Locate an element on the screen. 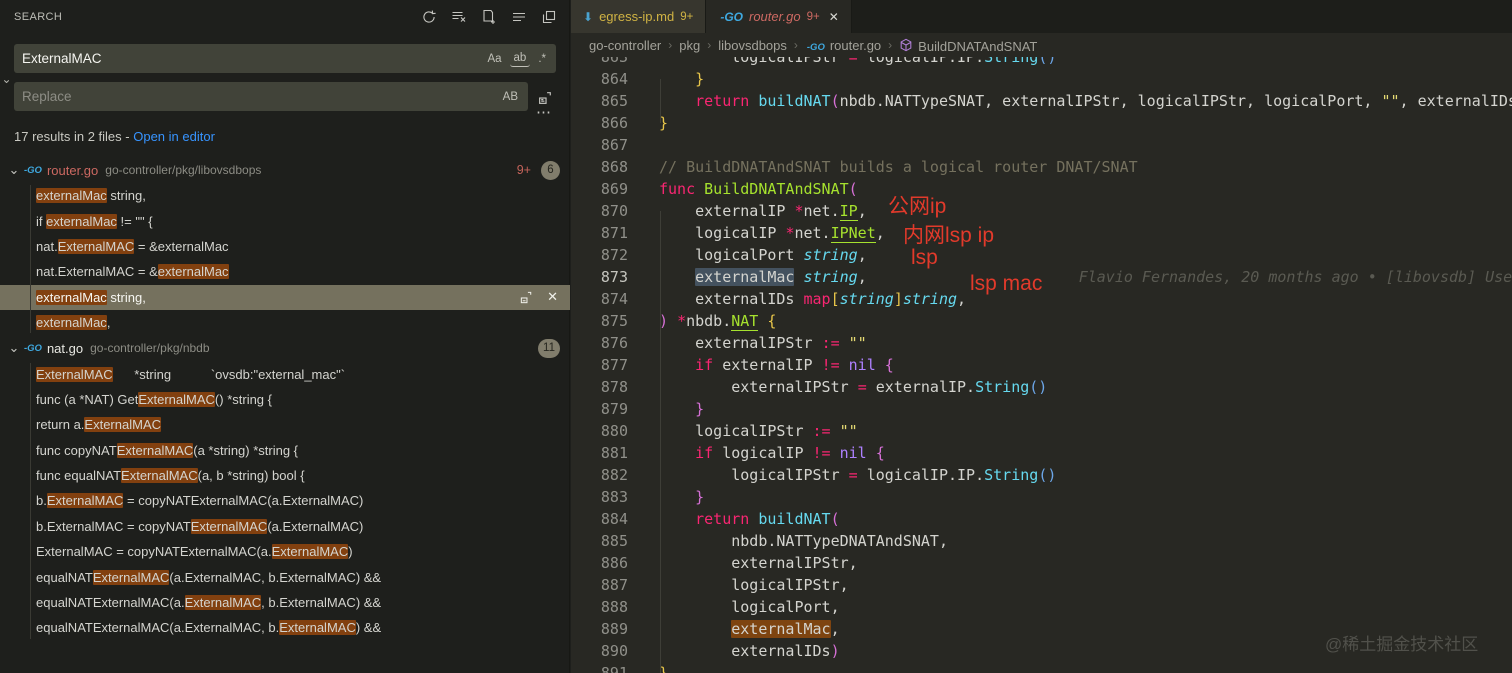 The height and width of the screenshot is (673, 1512). toggle-replace-chevron-icon: ⌄ is located at coordinates (6, 79).